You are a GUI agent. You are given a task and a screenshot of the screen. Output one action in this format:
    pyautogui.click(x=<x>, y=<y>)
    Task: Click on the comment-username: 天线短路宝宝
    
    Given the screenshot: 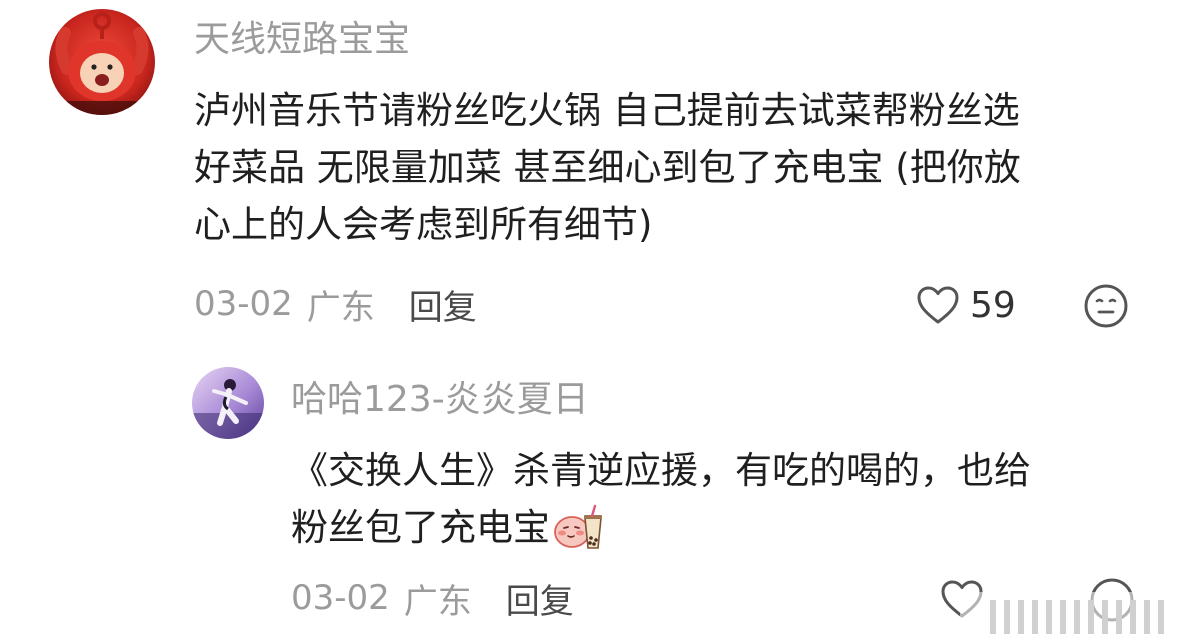 What is the action you would take?
    pyautogui.click(x=302, y=40)
    